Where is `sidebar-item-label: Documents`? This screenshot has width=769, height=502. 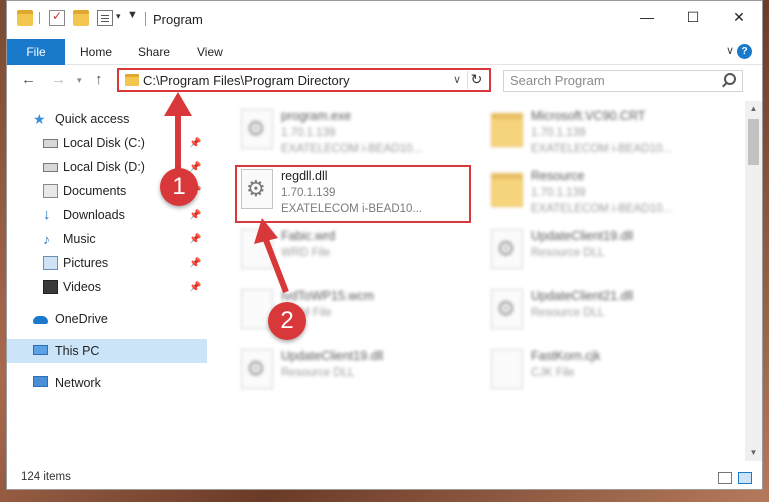
sidebar-item-label: Documents is located at coordinates (95, 191).